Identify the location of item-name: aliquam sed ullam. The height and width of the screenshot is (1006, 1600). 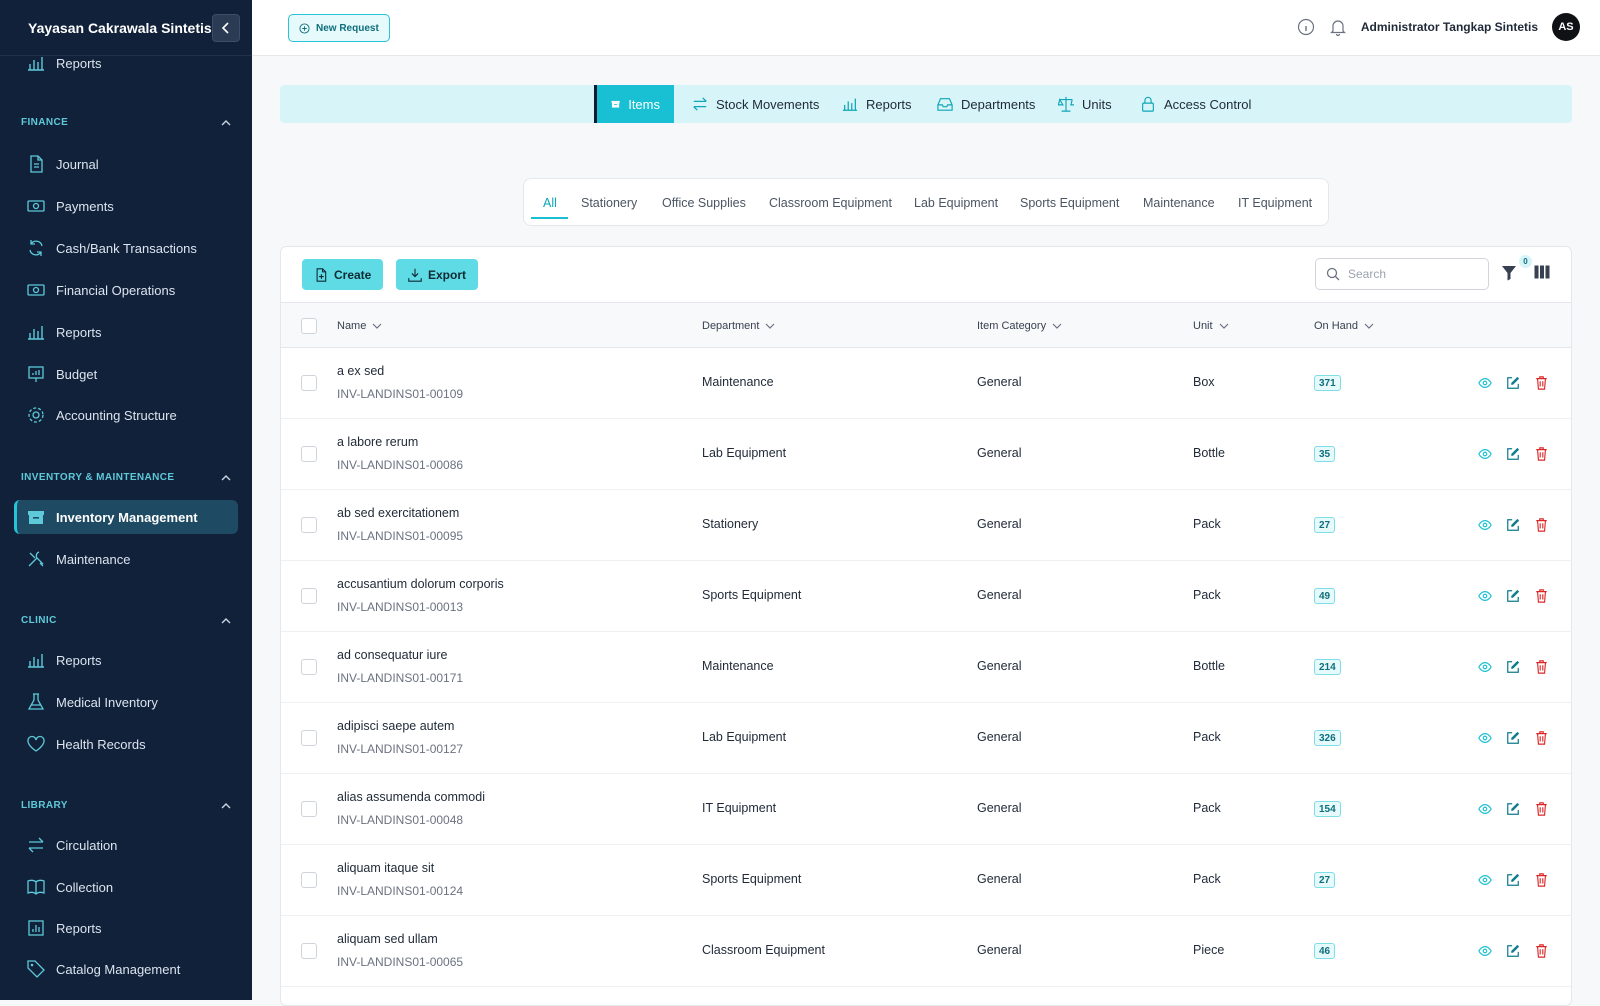
(387, 939).